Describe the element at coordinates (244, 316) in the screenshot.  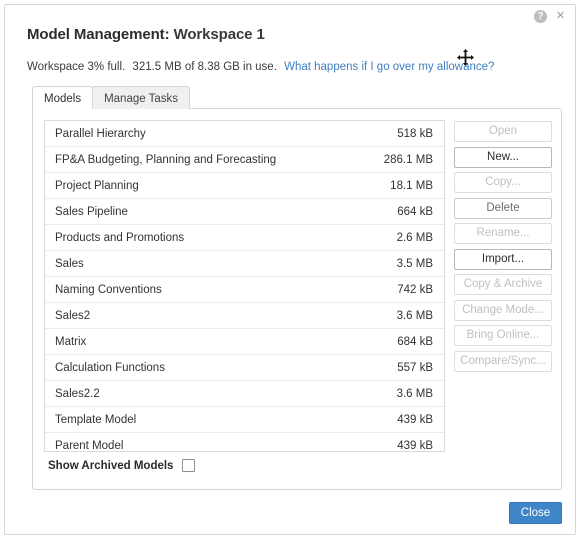
I see `table-row: Sales2 3.6 MB` at that location.